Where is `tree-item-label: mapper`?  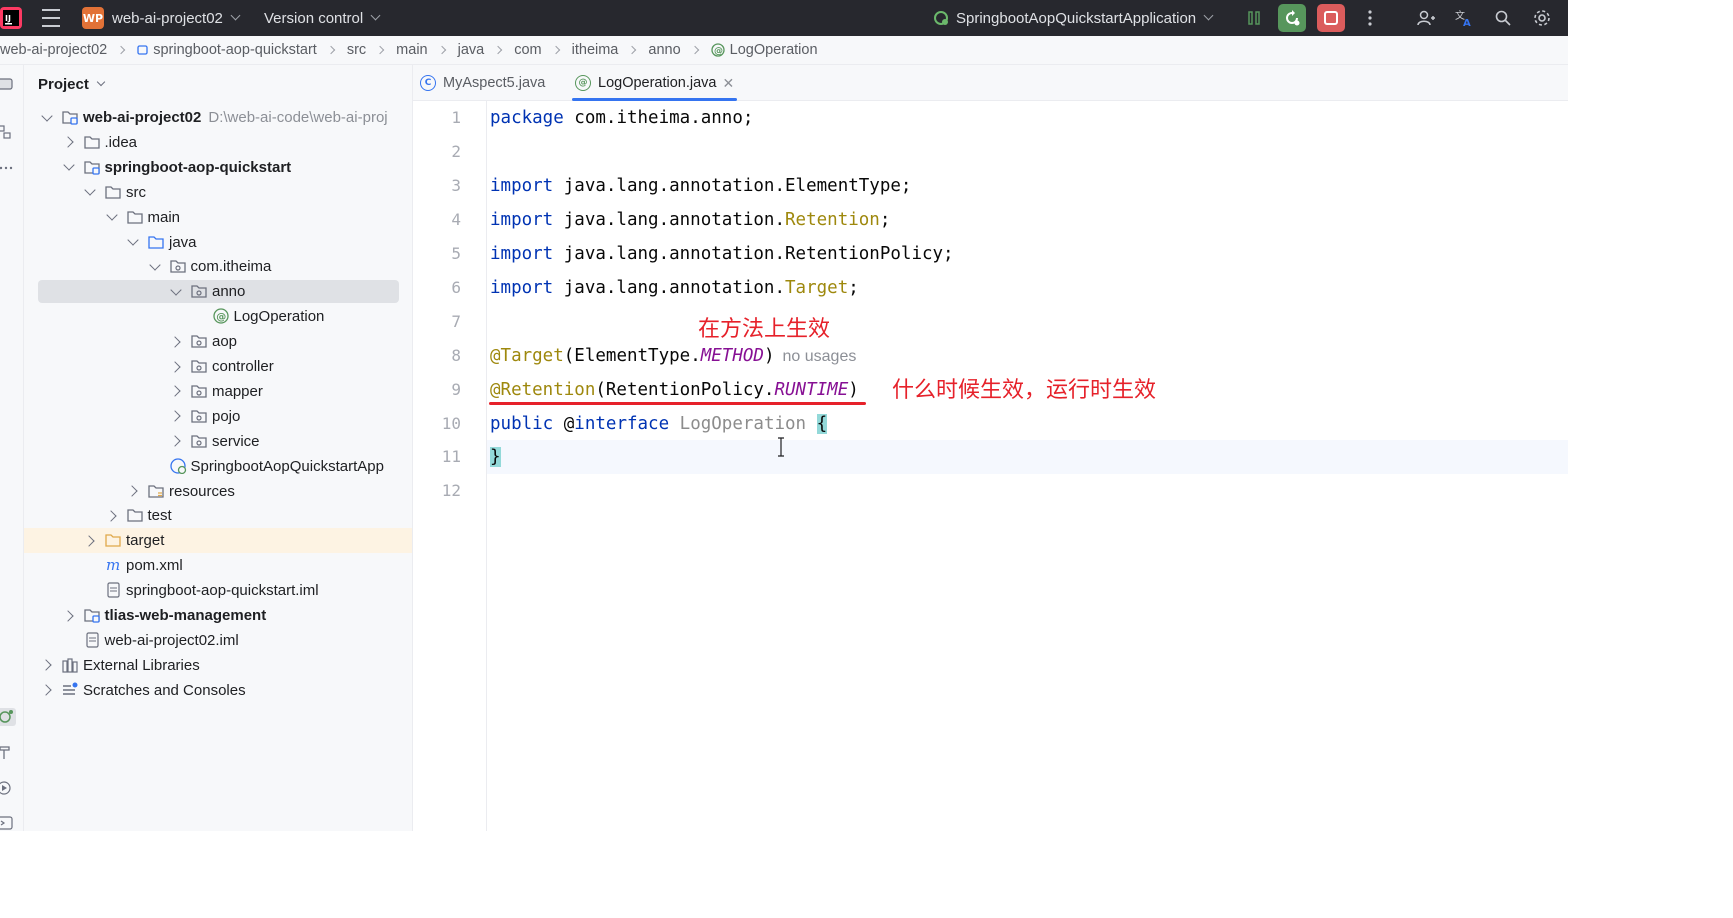
tree-item-label: mapper is located at coordinates (237, 391).